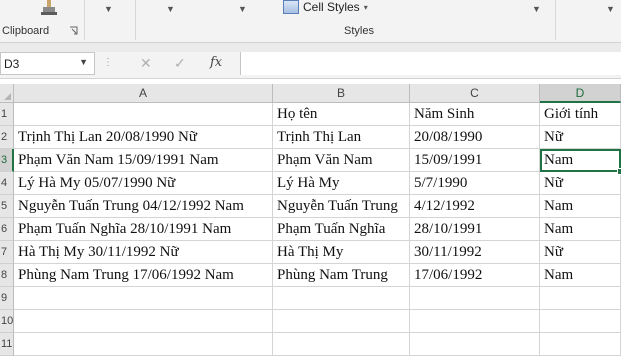 This screenshot has height=356, width=621. Describe the element at coordinates (475, 160) in the screenshot. I see `cell-c3: 15/09/1991` at that location.